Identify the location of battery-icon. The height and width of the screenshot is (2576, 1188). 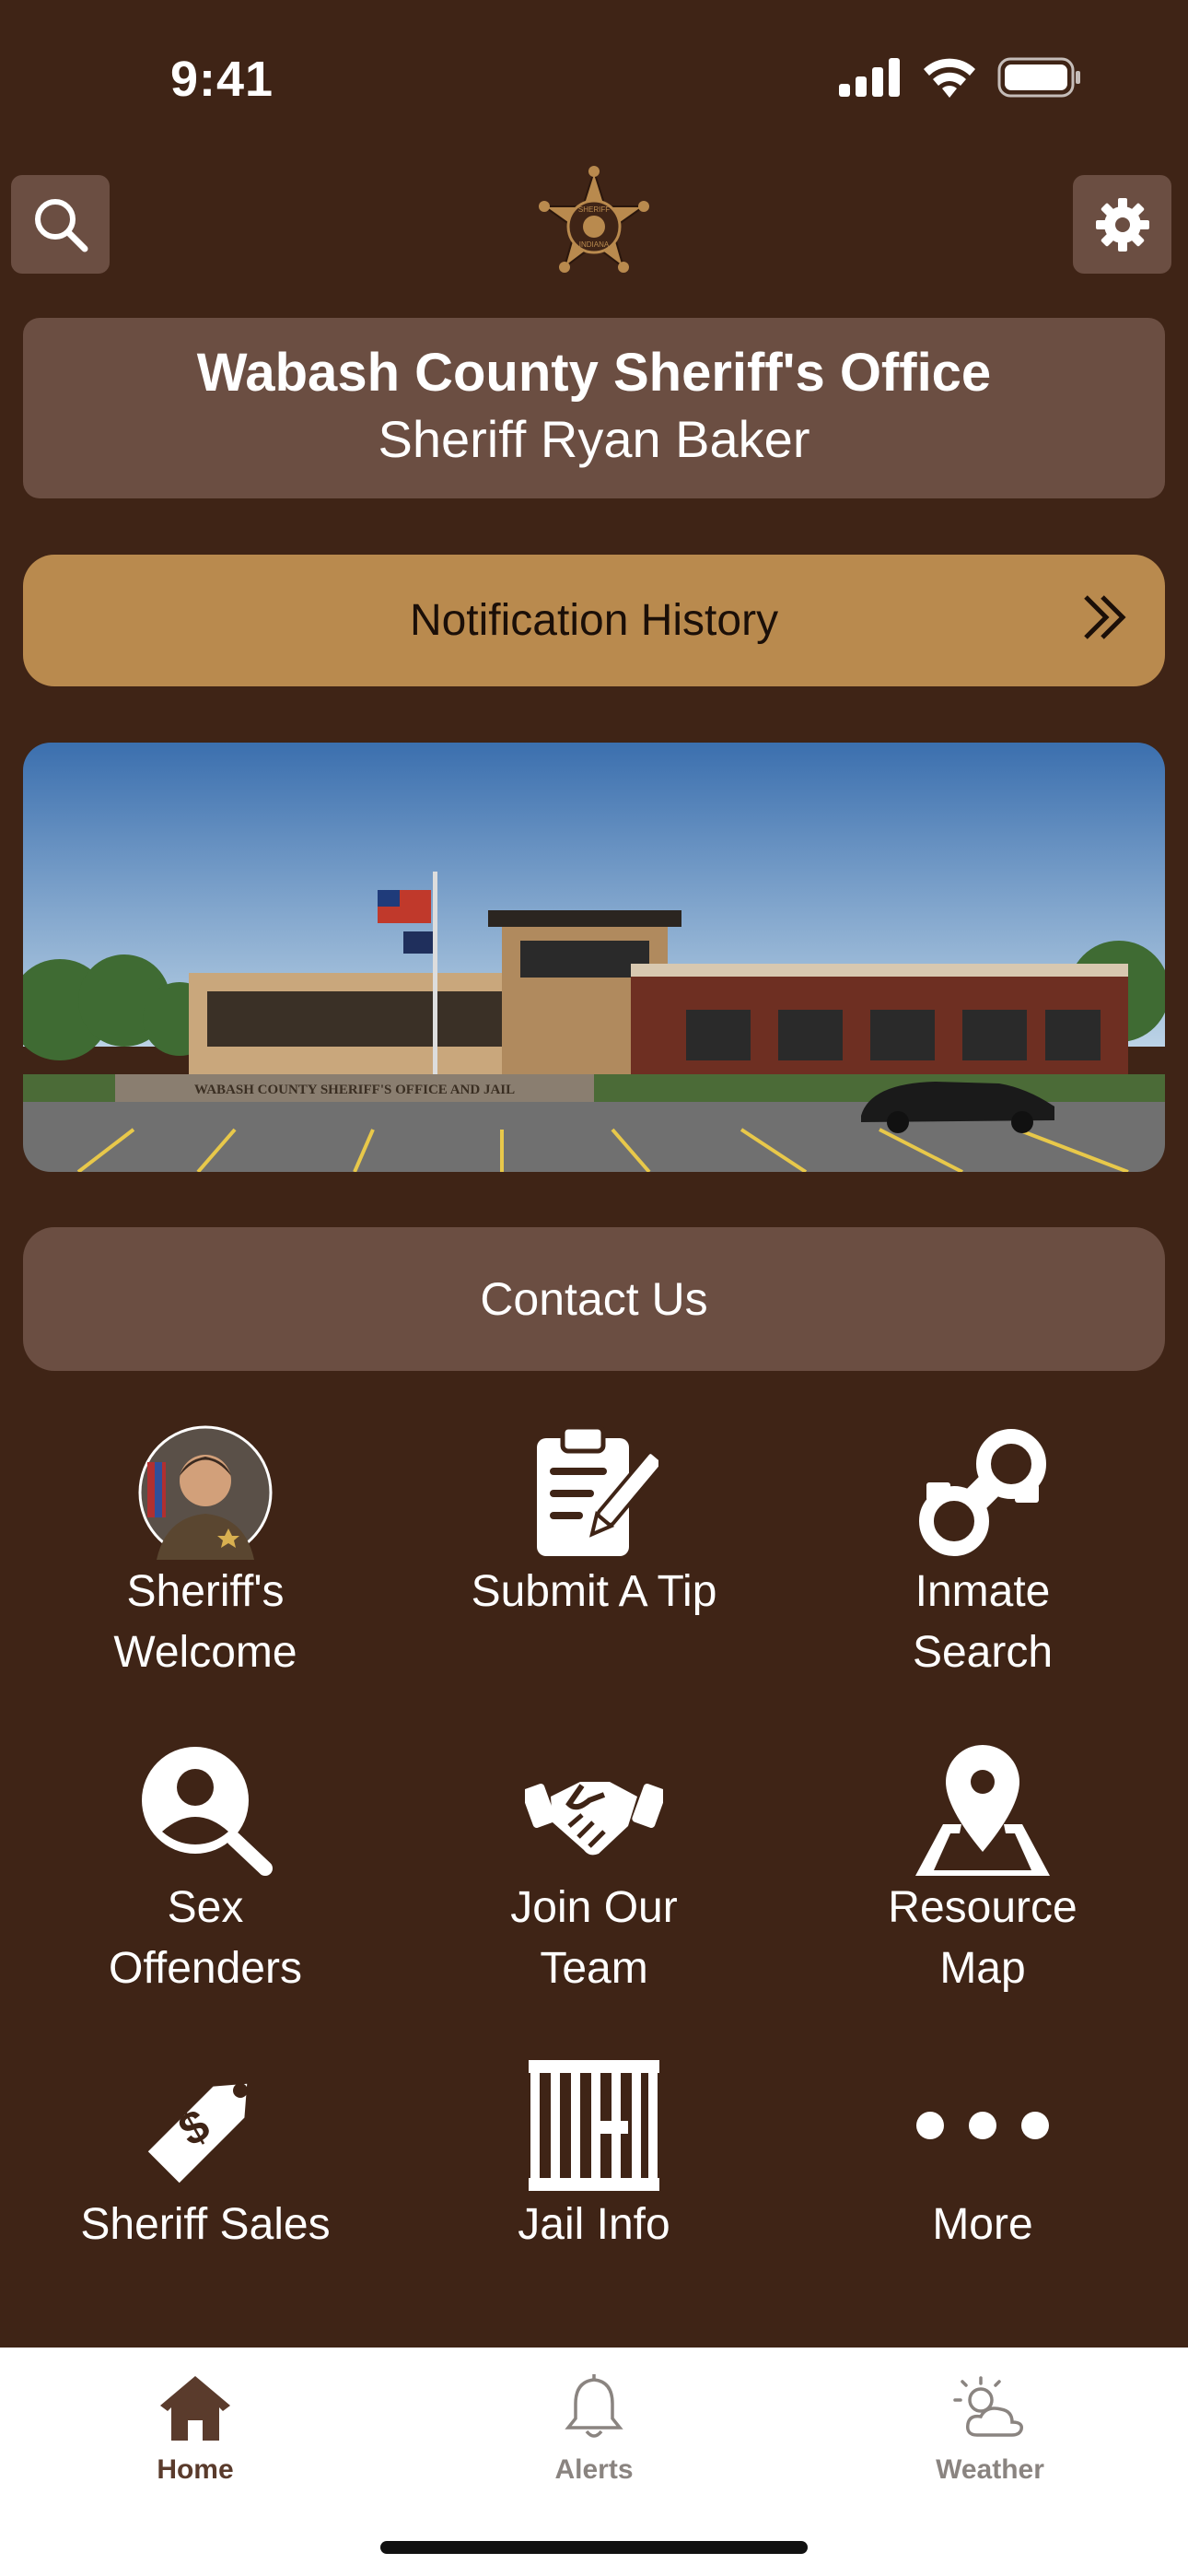
(1038, 77).